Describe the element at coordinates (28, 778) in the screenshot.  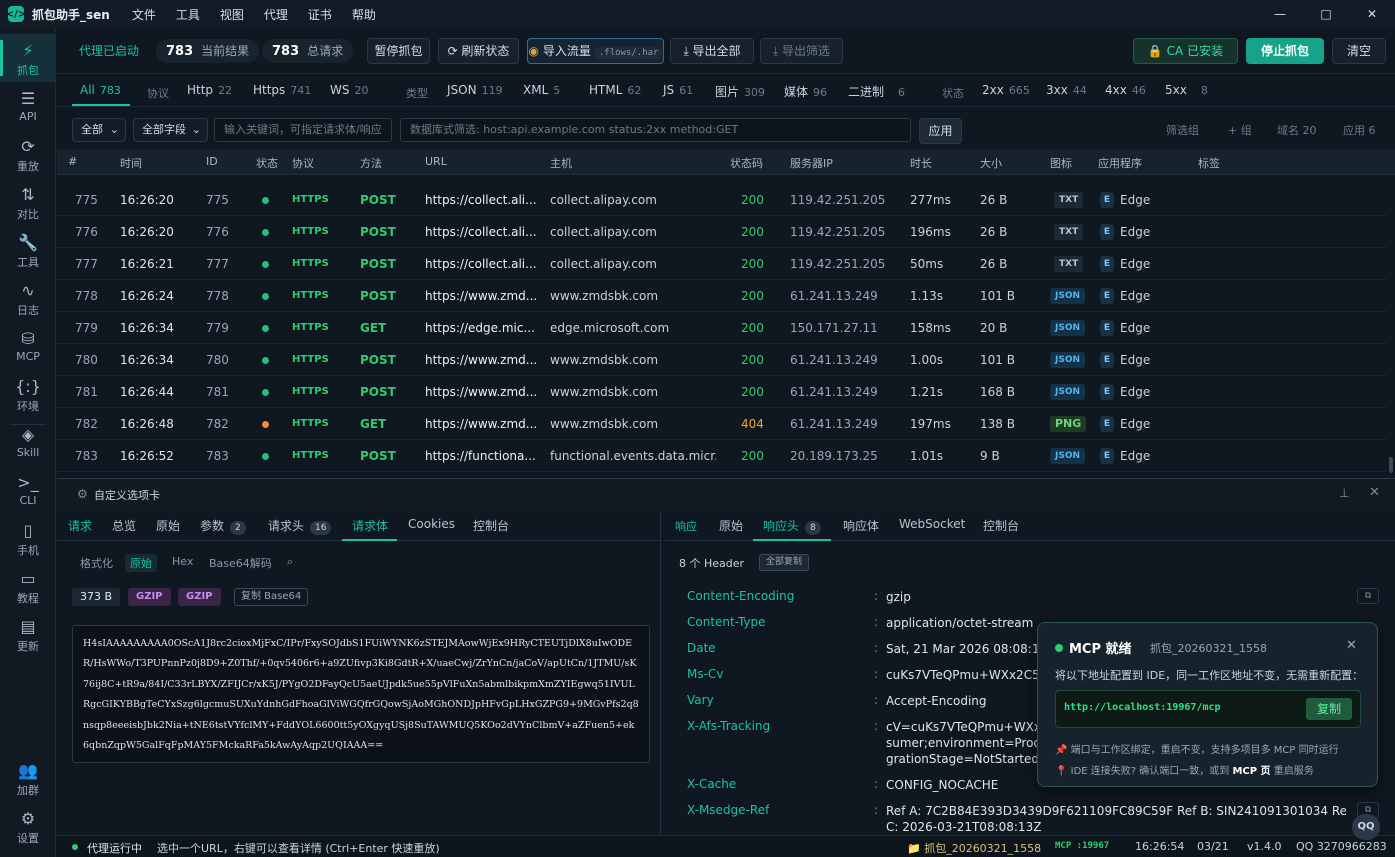
I see `sidebar-item-13: 👥 加群` at that location.